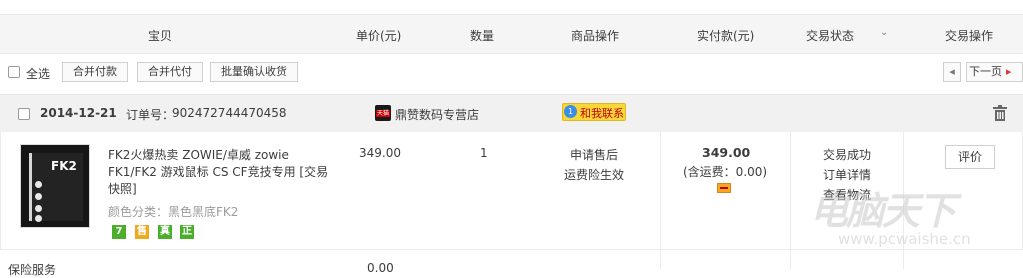 Image resolution: width=1023 pixels, height=278 pixels. I want to click on next-page-button: 下一页 ▸, so click(994, 72).